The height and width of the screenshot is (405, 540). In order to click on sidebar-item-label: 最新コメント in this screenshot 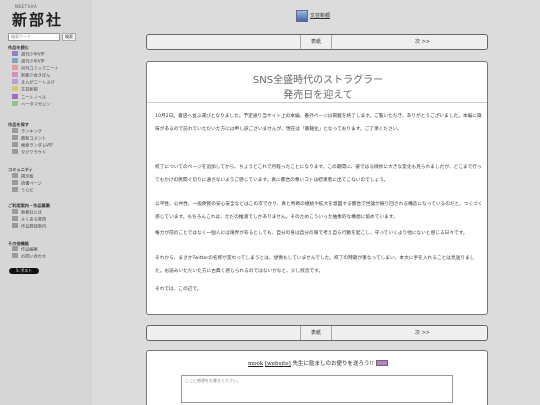, I will do `click(34, 138)`.